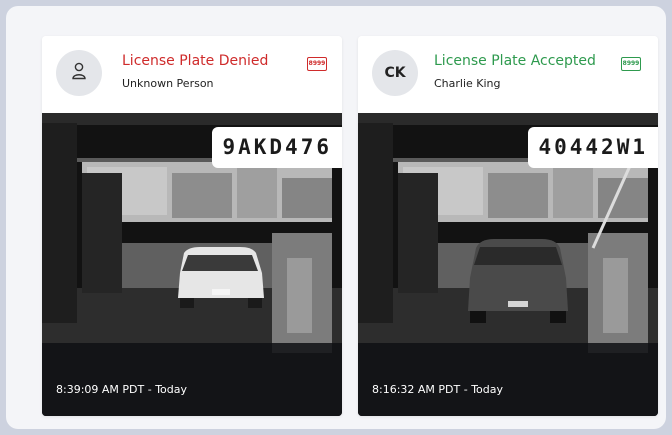 The height and width of the screenshot is (435, 672). I want to click on plate-number: 40442W1, so click(593, 147).